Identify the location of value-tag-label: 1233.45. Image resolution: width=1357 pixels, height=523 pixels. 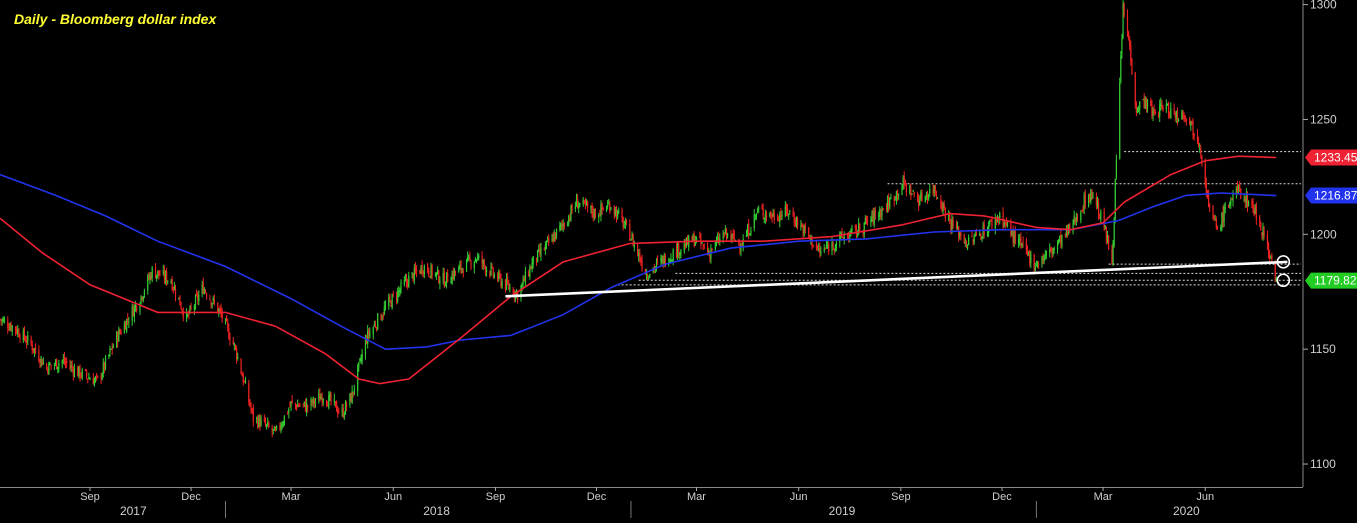
(1335, 157).